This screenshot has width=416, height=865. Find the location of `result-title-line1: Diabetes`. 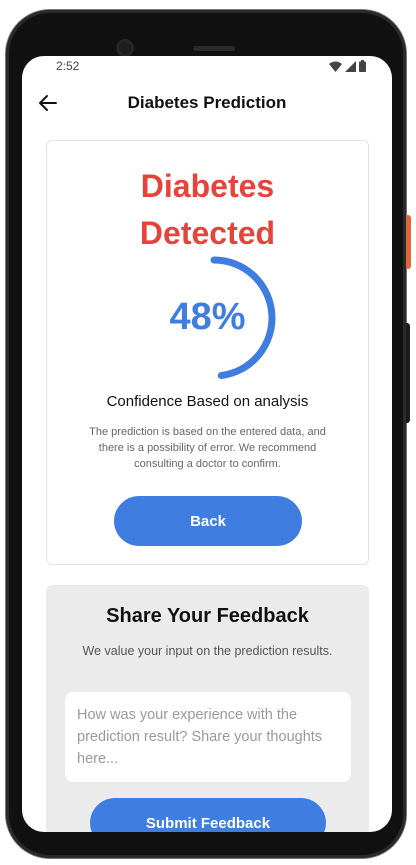

result-title-line1: Diabetes is located at coordinates (207, 186).